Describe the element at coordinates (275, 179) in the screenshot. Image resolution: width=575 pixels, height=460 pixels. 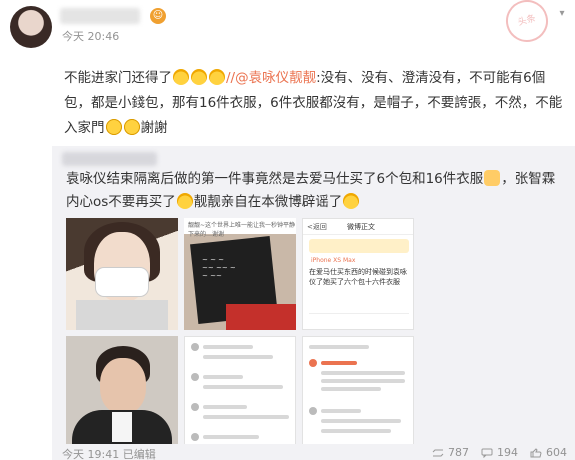
I see `repost-text-a: 袁咏仪结束隔离后做的第一件事竟然是去爱马仕买了6个包和16件衣服` at that location.